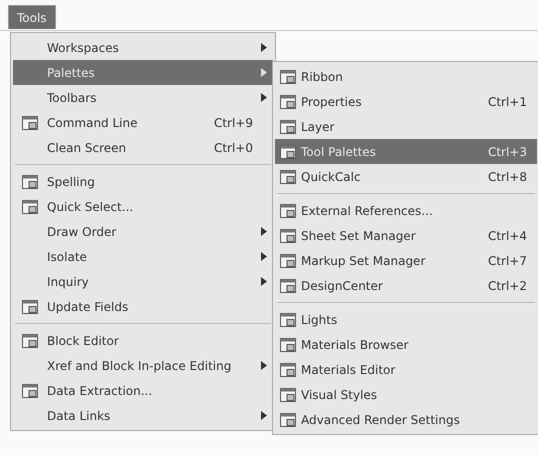 The image size is (538, 455). Describe the element at coordinates (507, 177) in the screenshot. I see `shortcut-text: Ctrl+8` at that location.